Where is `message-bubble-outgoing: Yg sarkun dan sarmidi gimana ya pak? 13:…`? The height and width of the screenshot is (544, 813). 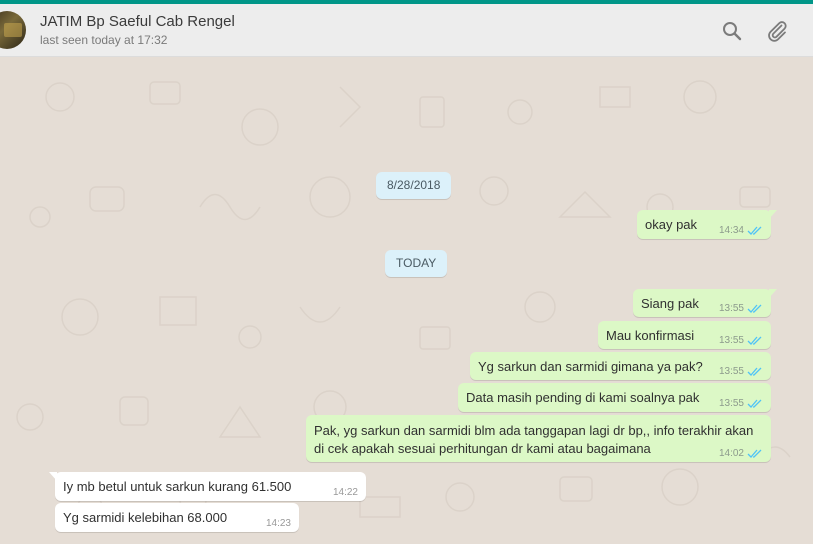
message-bubble-outgoing: Yg sarkun dan sarmidi gimana ya pak? 13:… is located at coordinates (620, 366).